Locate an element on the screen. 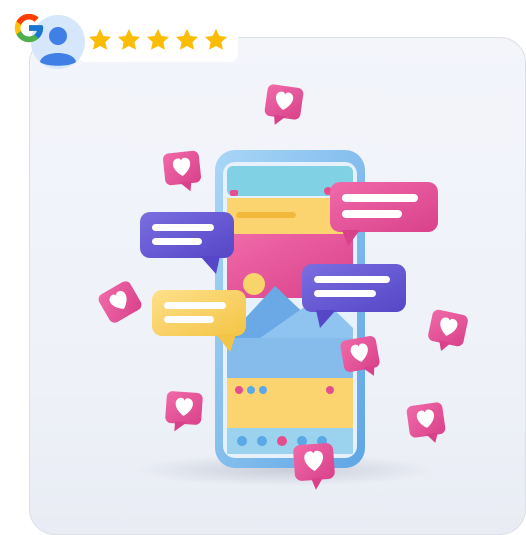 This screenshot has width=526, height=535. review-badge is located at coordinates (123, 39).